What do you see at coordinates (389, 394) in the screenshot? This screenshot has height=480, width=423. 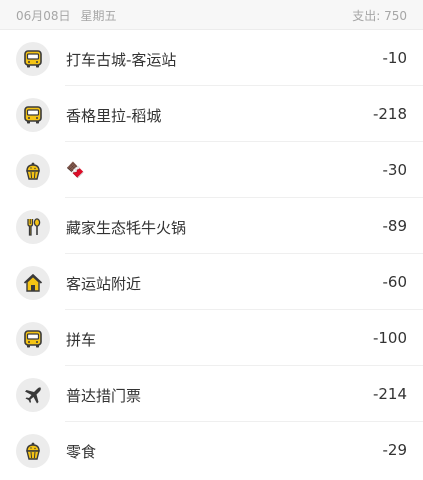 I see `expense-amount: -214` at bounding box center [389, 394].